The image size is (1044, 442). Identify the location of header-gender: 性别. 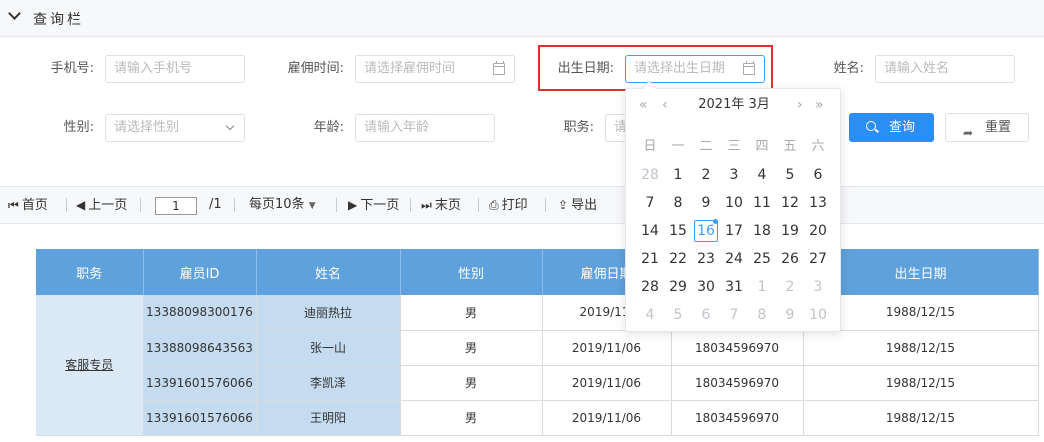
(471, 272).